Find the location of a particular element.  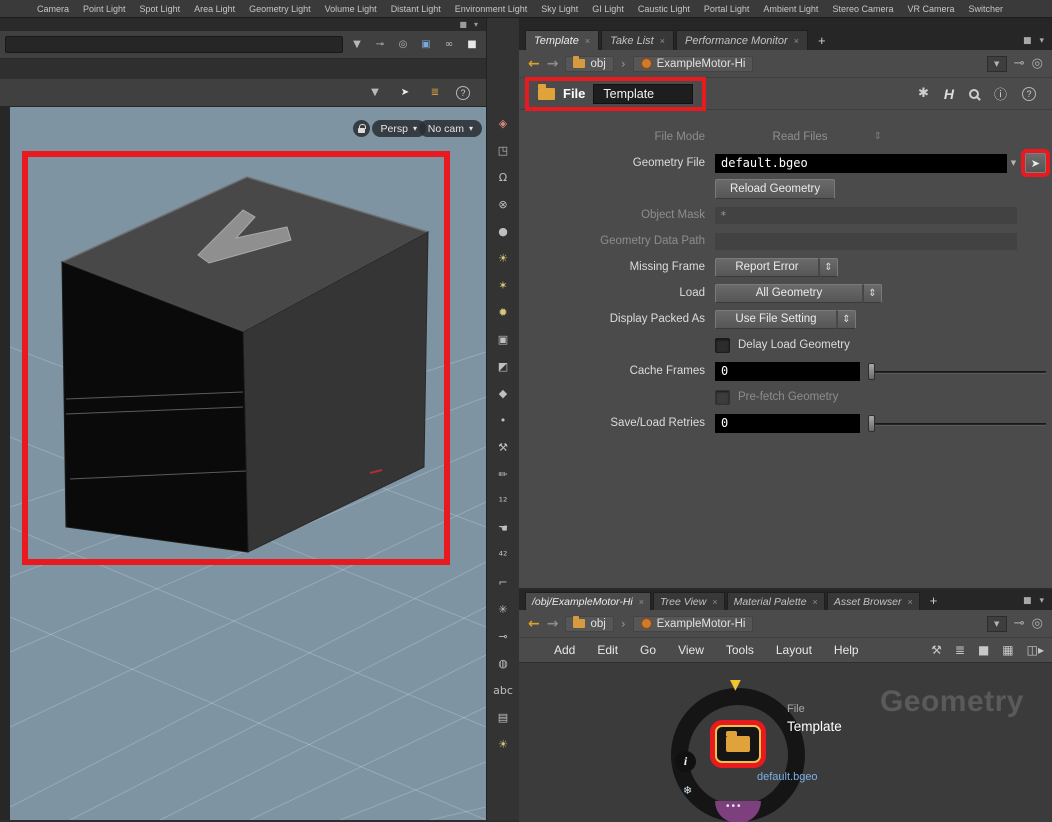

menu-item: Help is located at coordinates (846, 650).